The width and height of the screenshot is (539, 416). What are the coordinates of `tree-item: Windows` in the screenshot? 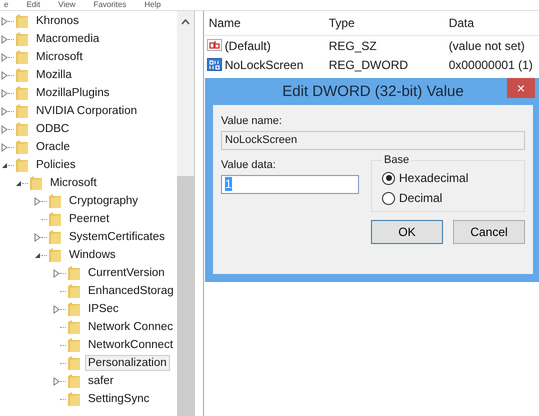 It's located at (92, 255).